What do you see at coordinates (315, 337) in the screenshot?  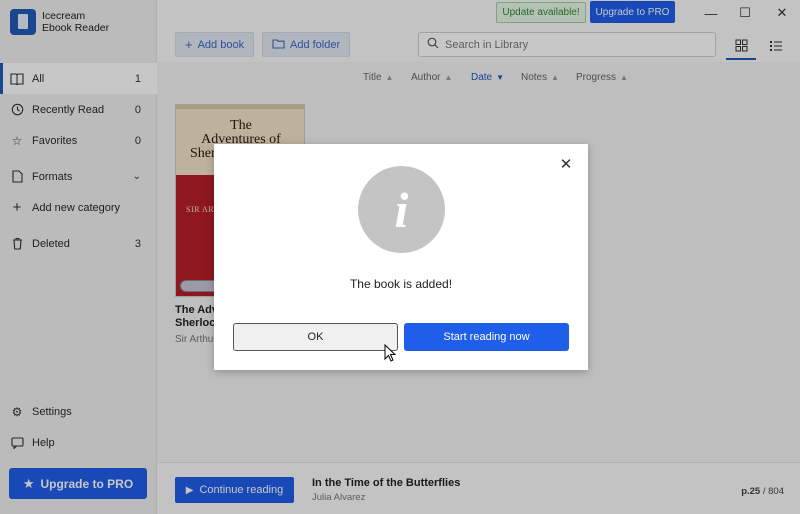 I see `ok-button: OK` at bounding box center [315, 337].